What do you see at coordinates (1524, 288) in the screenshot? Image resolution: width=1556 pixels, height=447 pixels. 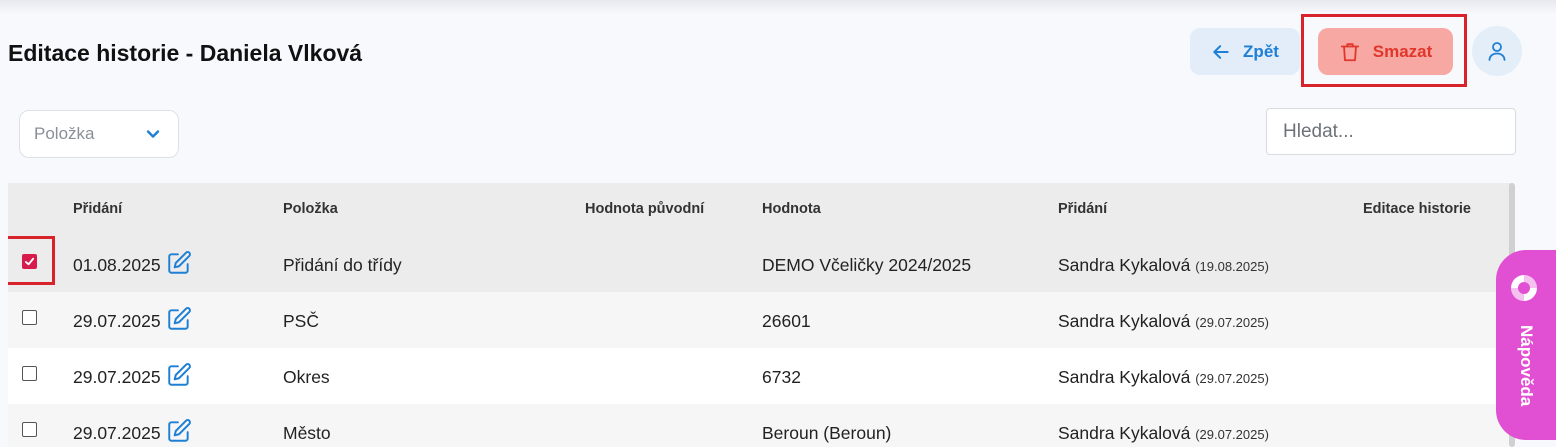 I see `lifebuoy-icon` at bounding box center [1524, 288].